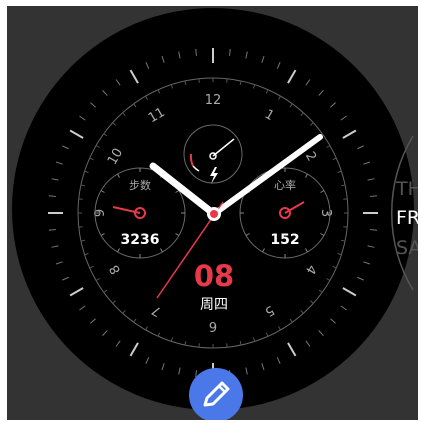  I want to click on date-weekday: 周四, so click(214, 305).